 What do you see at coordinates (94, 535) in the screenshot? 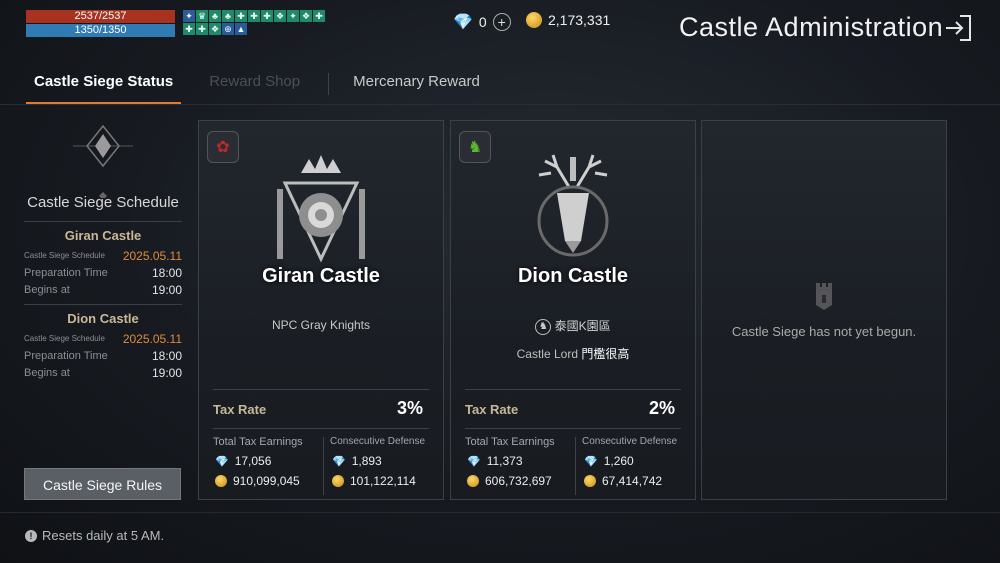
I see `reset-notice: ! Resets daily at 5 AM.` at bounding box center [94, 535].